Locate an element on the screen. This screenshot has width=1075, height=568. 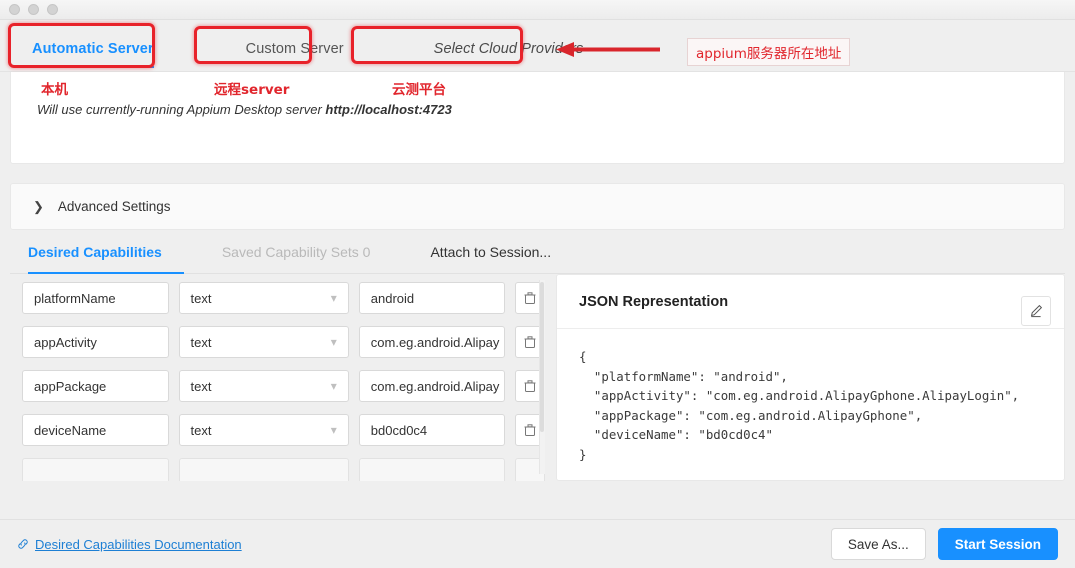
minimize-button is located at coordinates (33, 9).